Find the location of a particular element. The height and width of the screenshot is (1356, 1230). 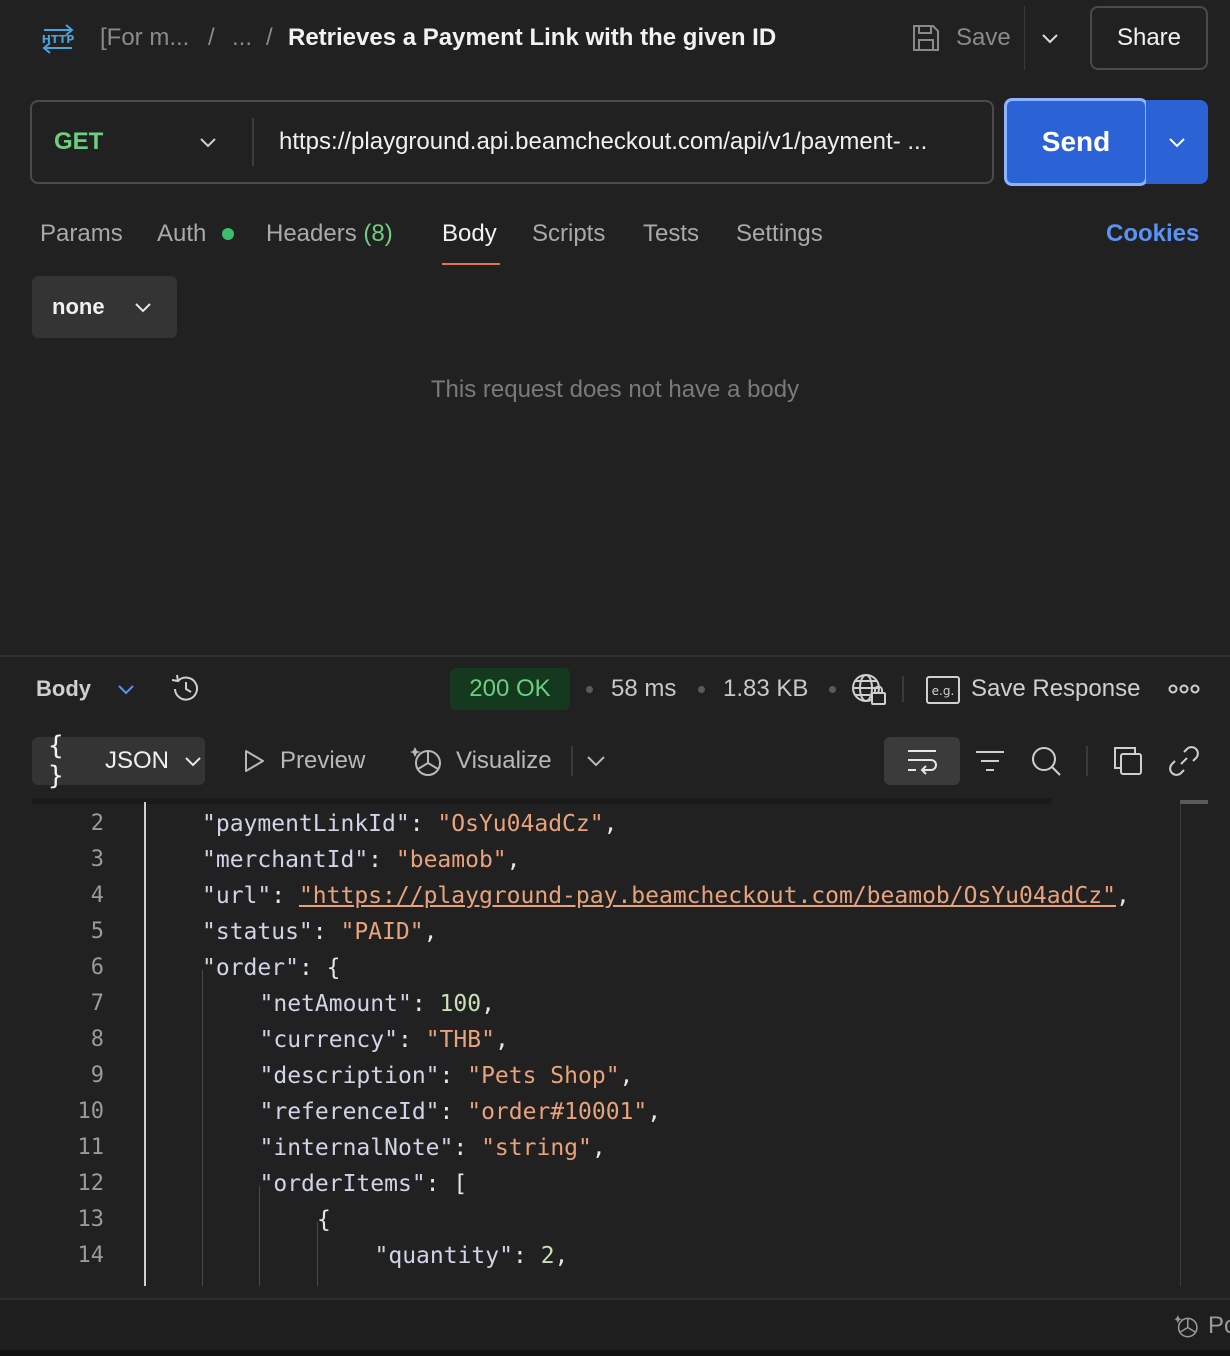

tab-headers-label: Headers is located at coordinates (311, 233).